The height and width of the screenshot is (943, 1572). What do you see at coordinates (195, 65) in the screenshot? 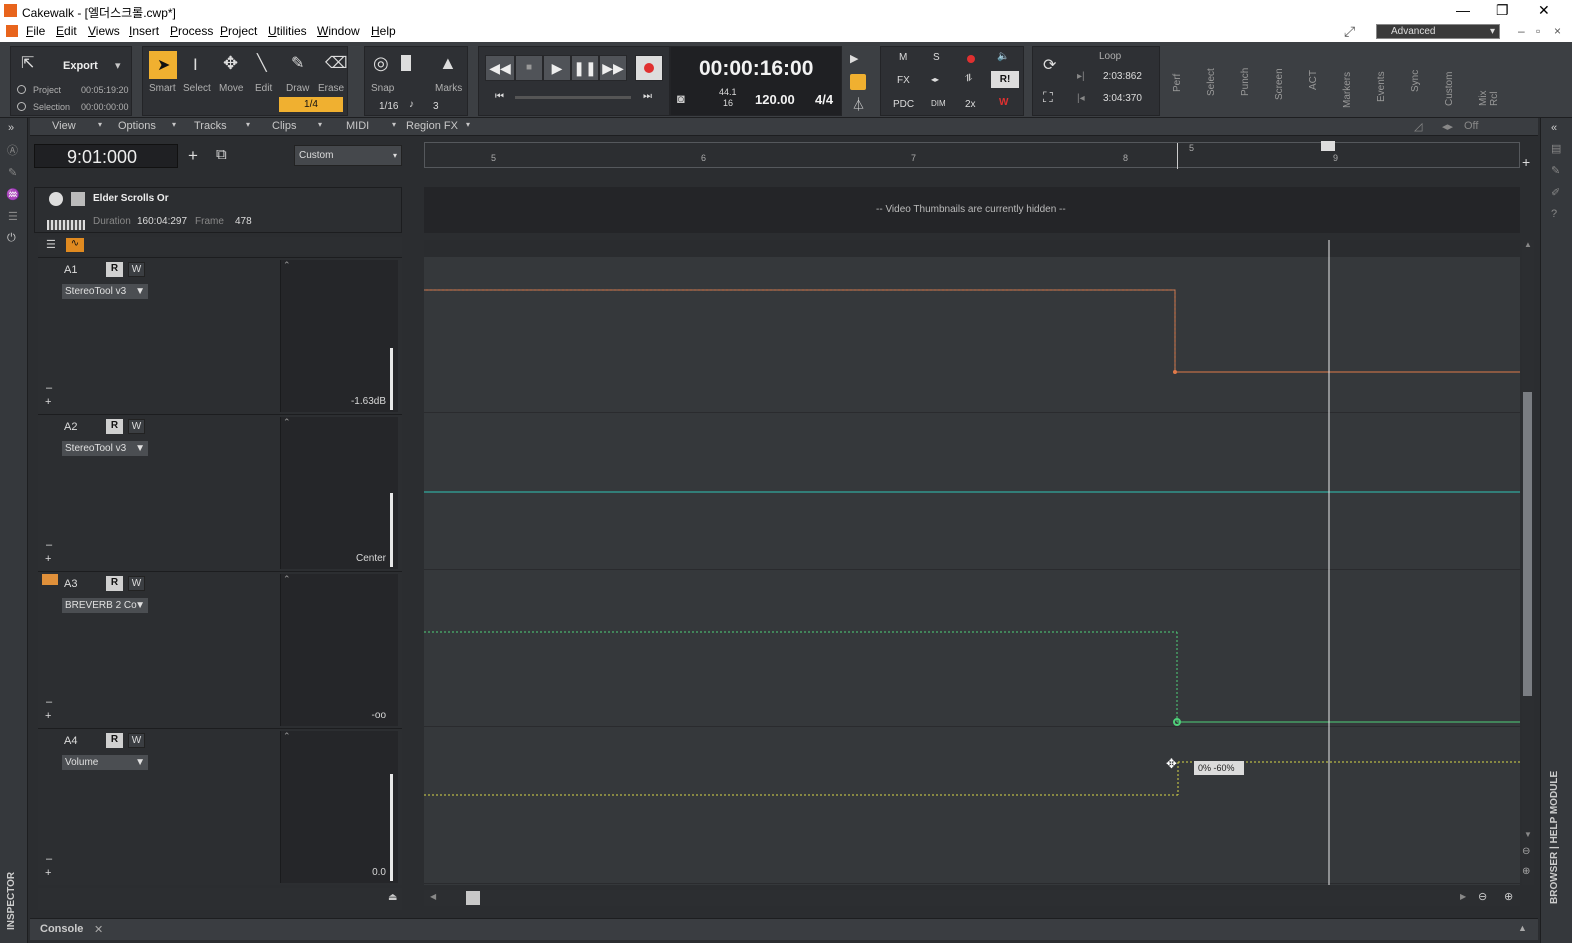
I see `select-tool-icon: Ⅰ` at bounding box center [195, 65].